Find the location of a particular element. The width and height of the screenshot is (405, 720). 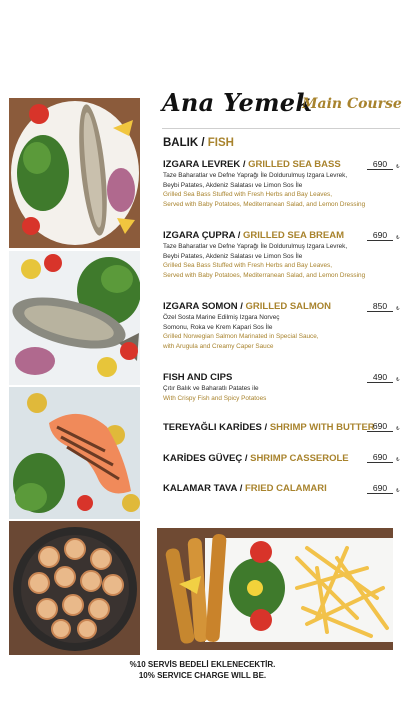

item-name-tr: KARİDES GÜVEÇ / is located at coordinates (207, 458).